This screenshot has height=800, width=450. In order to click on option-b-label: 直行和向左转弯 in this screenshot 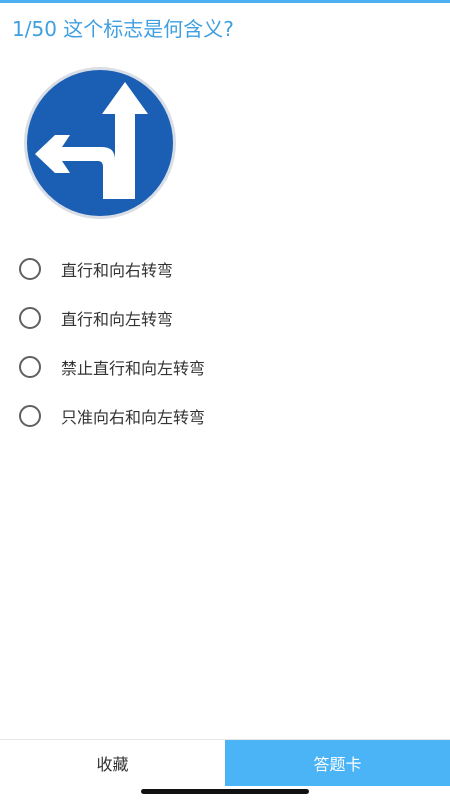, I will do `click(117, 319)`.